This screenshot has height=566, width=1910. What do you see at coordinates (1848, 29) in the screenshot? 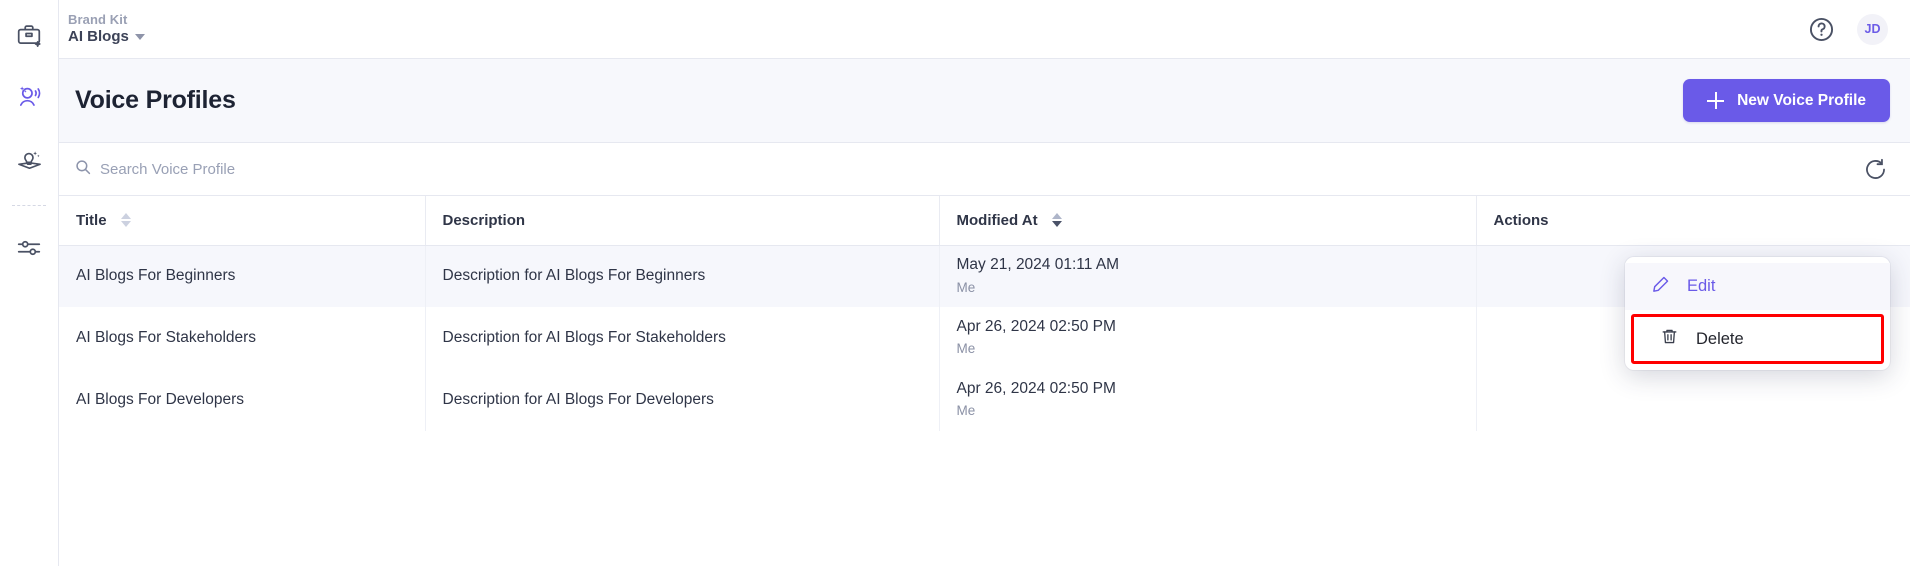
I see `top-bar-actions: JD` at bounding box center [1848, 29].